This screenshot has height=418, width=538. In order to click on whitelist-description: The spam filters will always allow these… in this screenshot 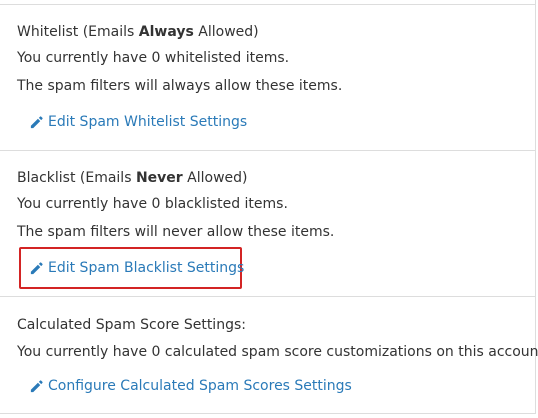, I will do `click(180, 86)`.